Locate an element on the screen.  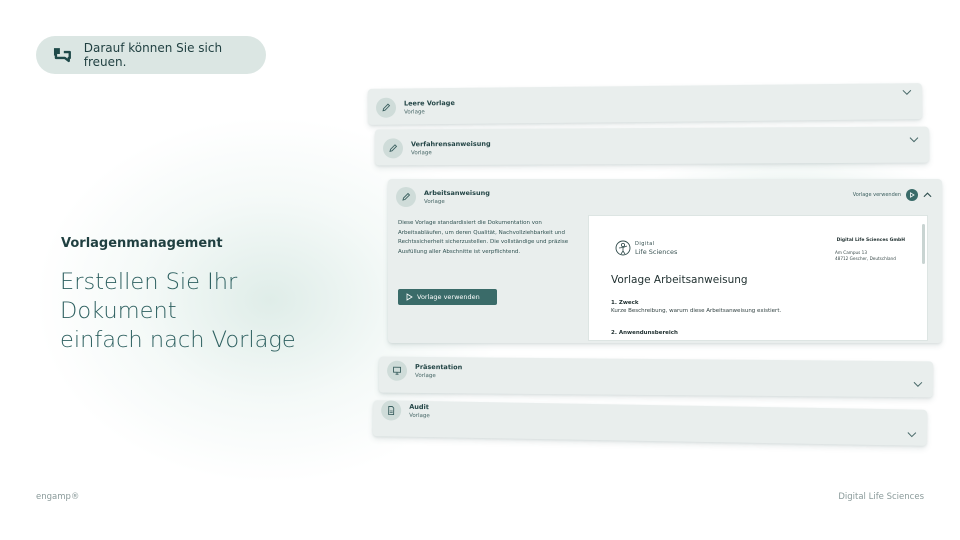
use-template-button: Vorlage verwenden is located at coordinates (447, 297).